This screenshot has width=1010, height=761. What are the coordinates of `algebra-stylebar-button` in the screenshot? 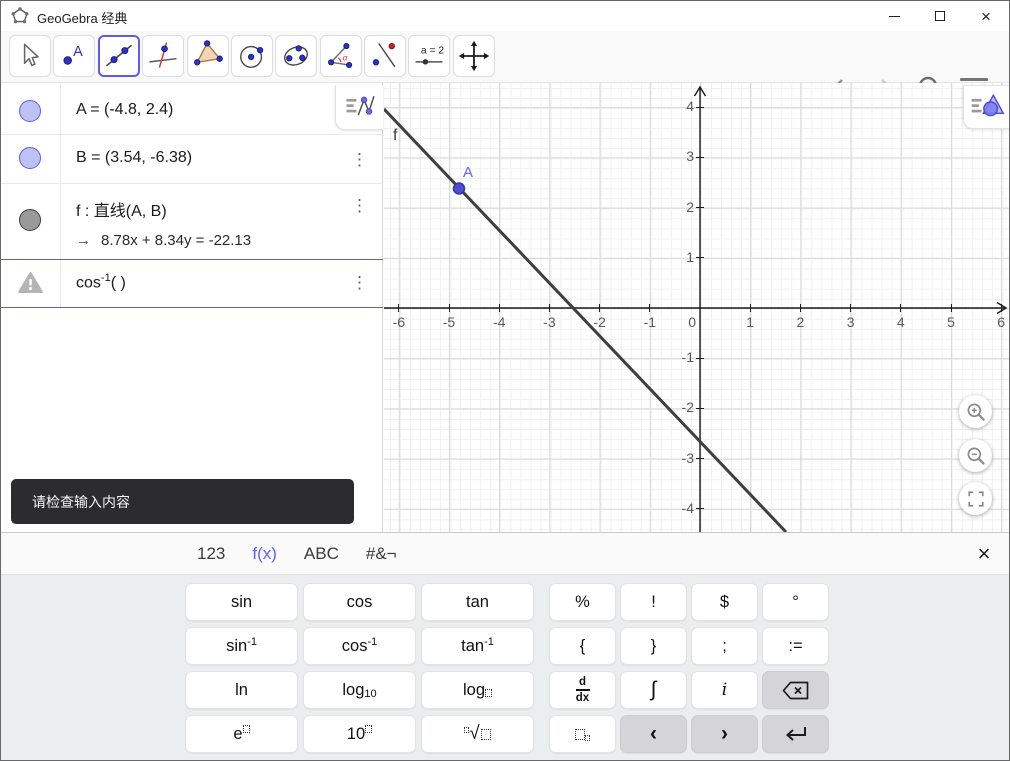 It's located at (359, 107).